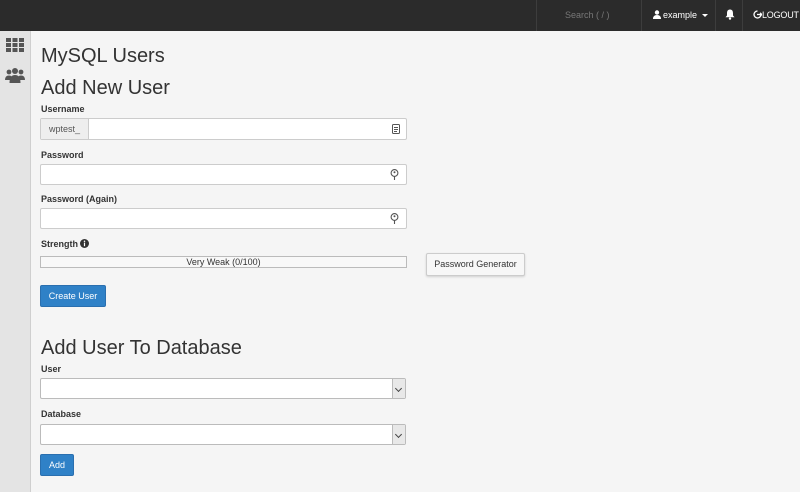 The height and width of the screenshot is (492, 800). I want to click on user-menu: example, so click(679, 15).